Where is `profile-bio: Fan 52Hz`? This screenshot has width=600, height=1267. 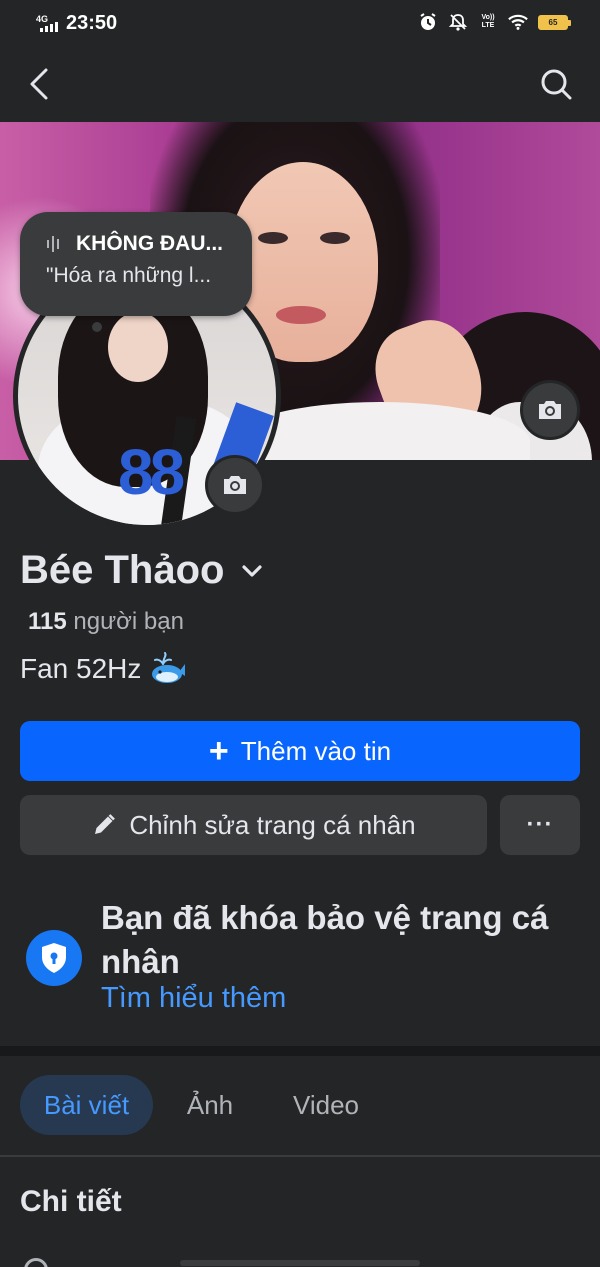 profile-bio: Fan 52Hz is located at coordinates (103, 669).